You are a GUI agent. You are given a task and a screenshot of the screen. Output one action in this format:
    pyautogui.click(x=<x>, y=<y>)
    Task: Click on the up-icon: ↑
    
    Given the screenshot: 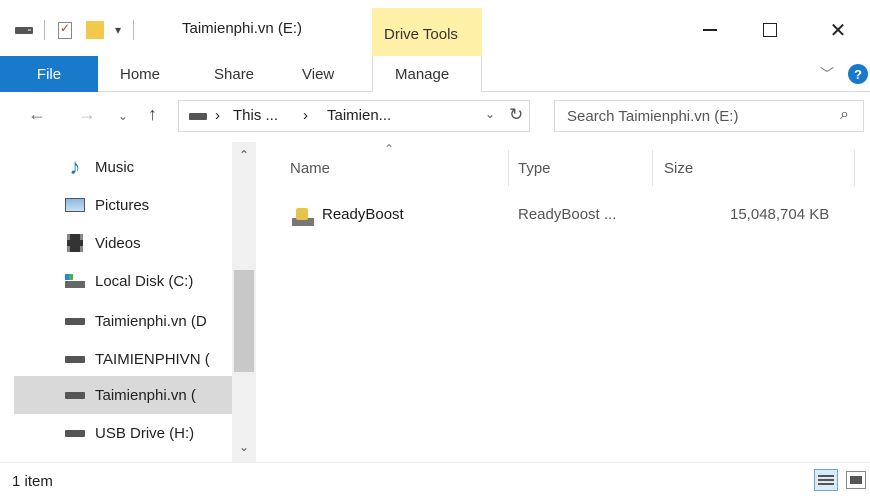 What is the action you would take?
    pyautogui.click(x=152, y=114)
    